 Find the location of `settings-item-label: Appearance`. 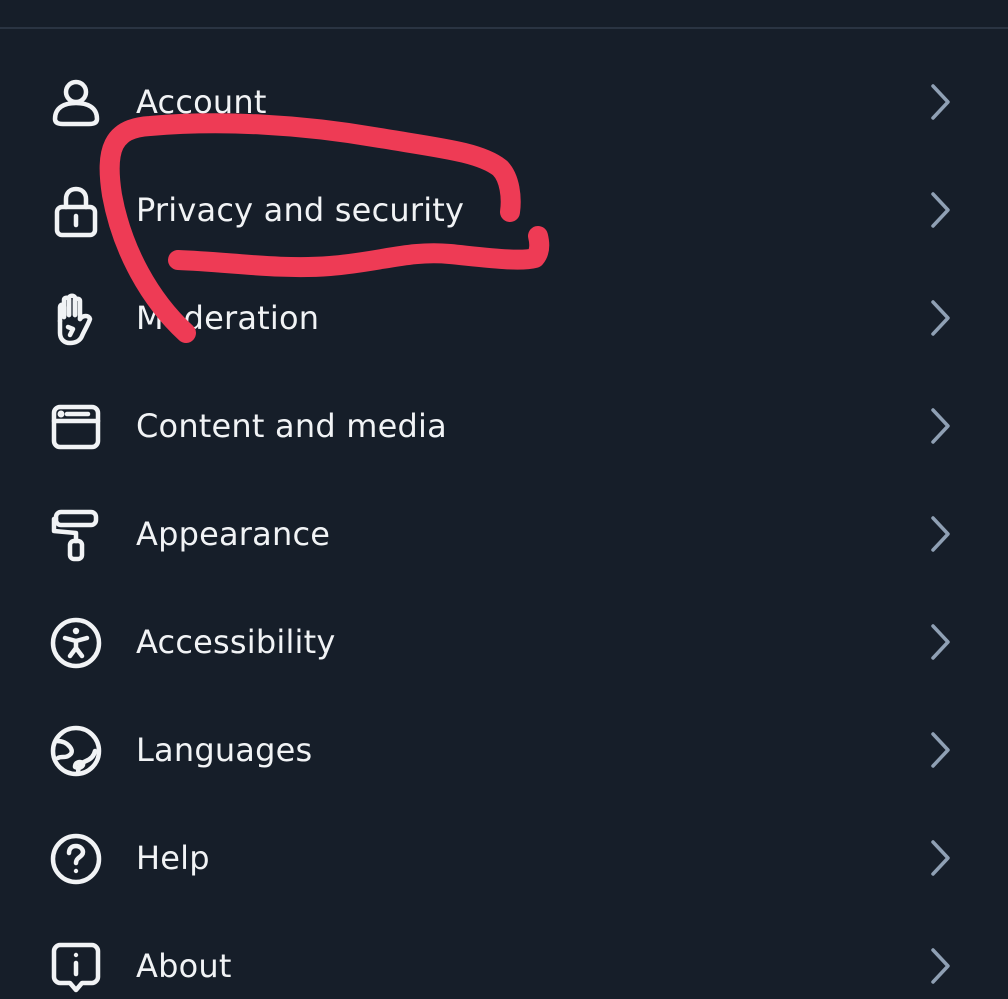

settings-item-label: Appearance is located at coordinates (233, 534).